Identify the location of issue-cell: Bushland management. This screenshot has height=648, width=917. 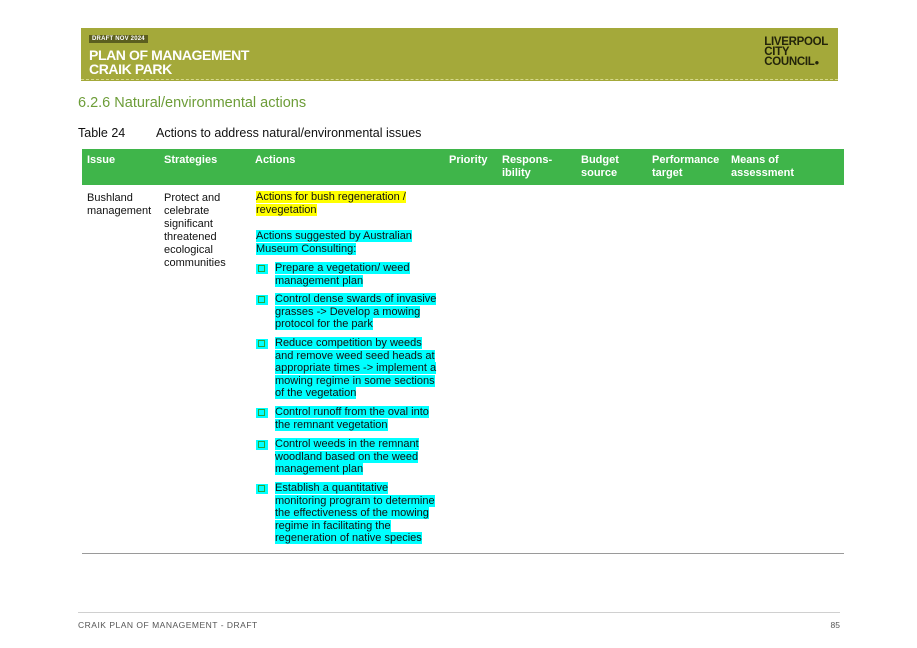
(119, 204).